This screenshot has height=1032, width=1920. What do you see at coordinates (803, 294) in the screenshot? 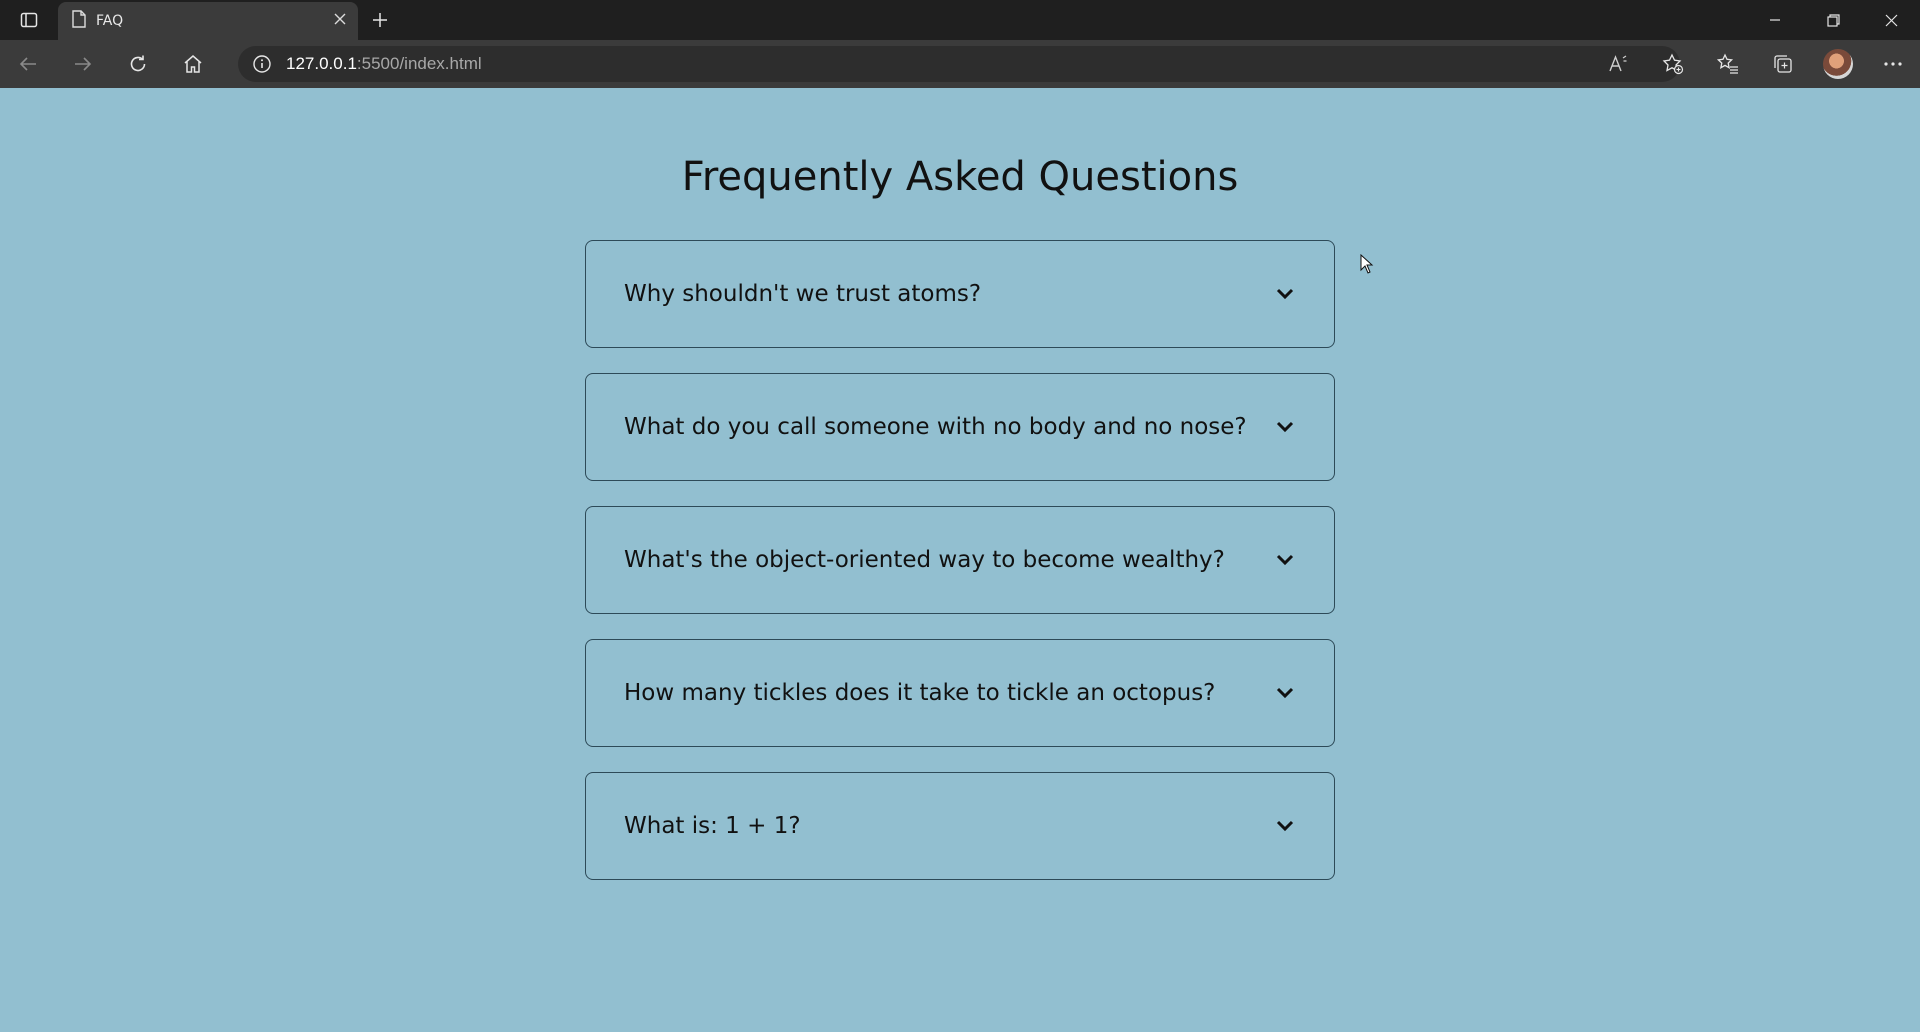
I see `faq-question: Why shouldn't we trust atoms?` at bounding box center [803, 294].